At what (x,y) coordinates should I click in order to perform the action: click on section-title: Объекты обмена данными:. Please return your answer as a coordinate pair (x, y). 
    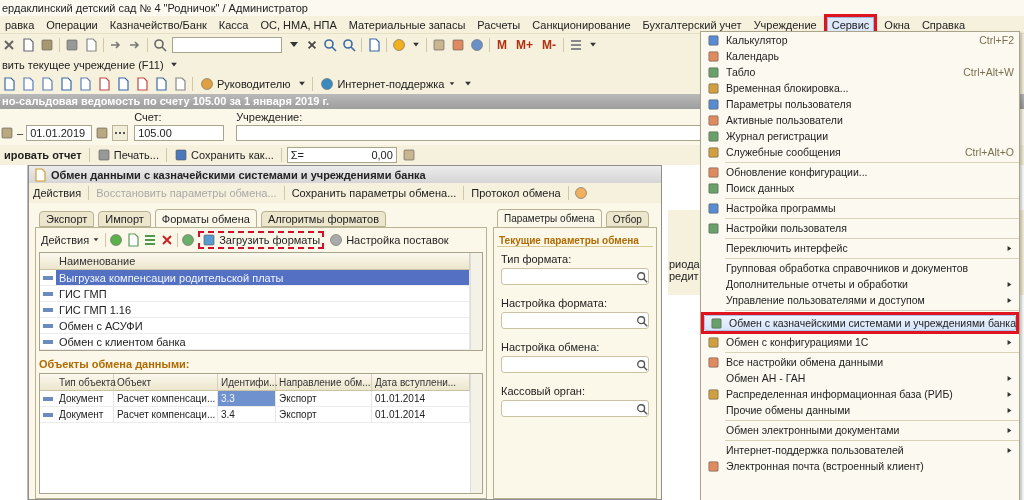
    Looking at the image, I should click on (115, 363).